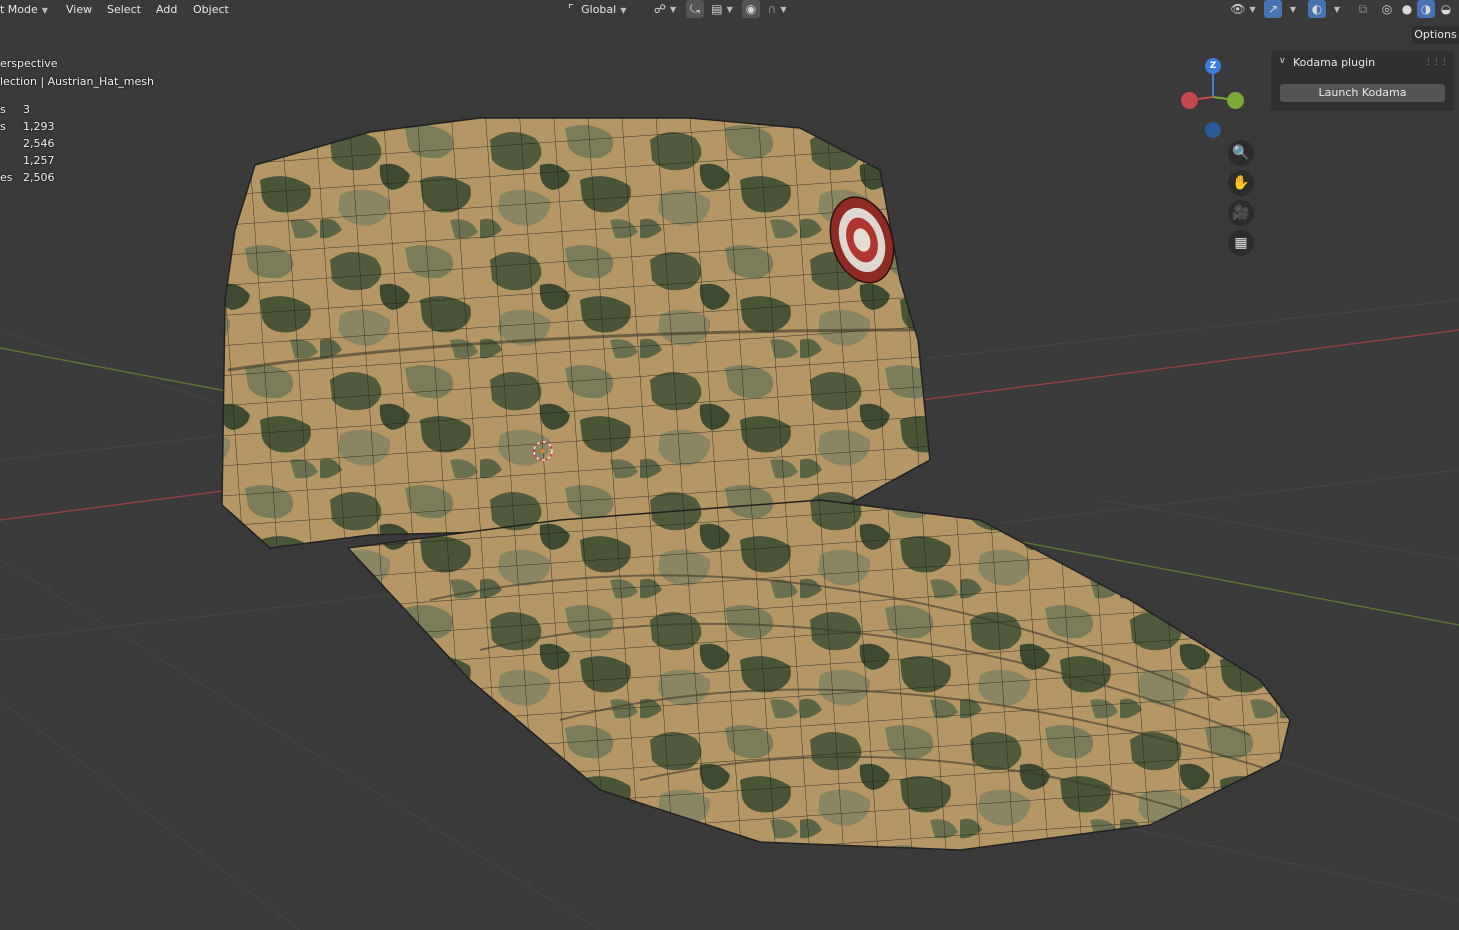 Image resolution: width=1459 pixels, height=930 pixels. What do you see at coordinates (1407, 9) in the screenshot?
I see `solid-shading-icon: ●` at bounding box center [1407, 9].